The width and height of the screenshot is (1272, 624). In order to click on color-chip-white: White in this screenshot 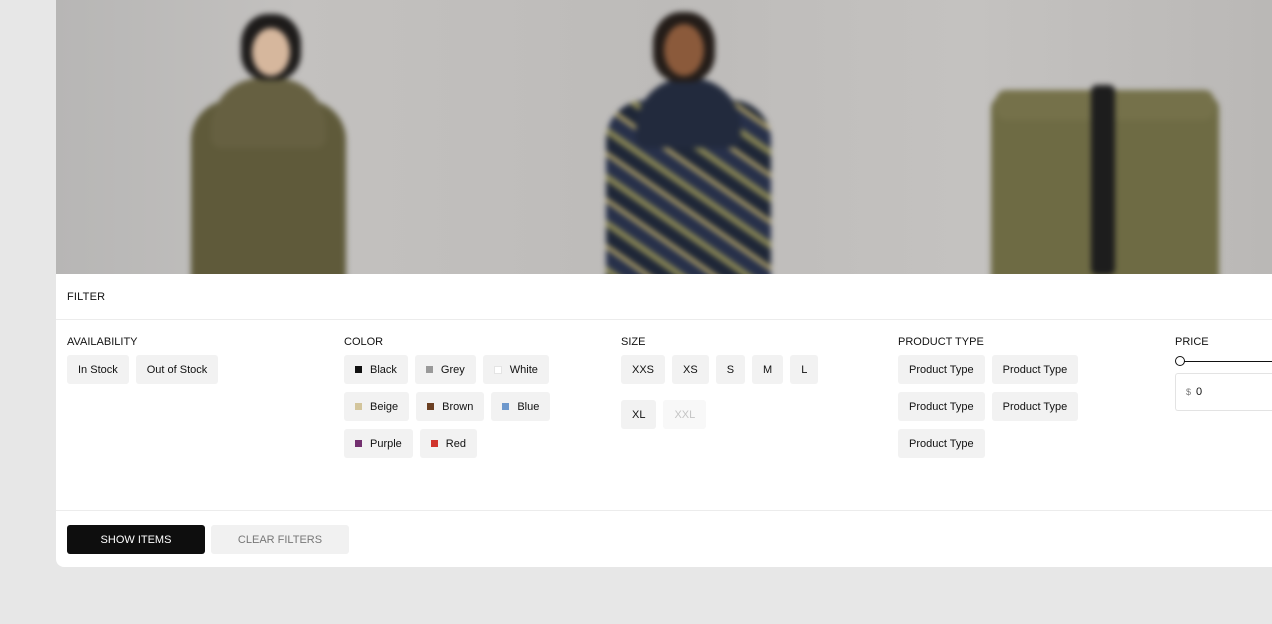, I will do `click(515, 369)`.